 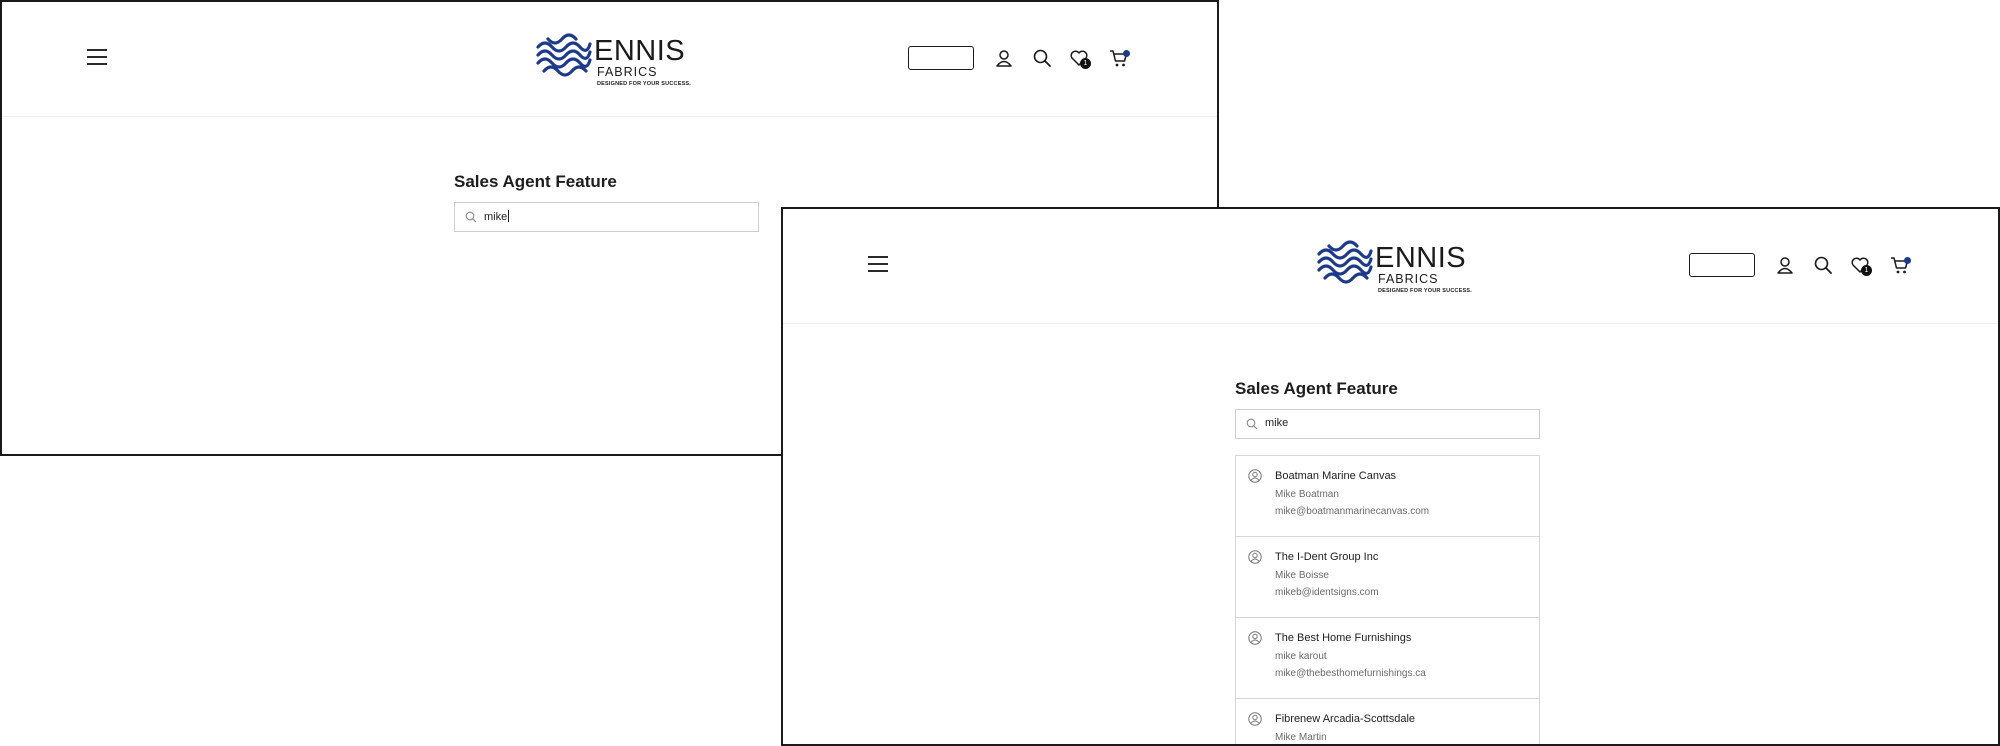 What do you see at coordinates (1307, 494) in the screenshot?
I see `result-person: Mike Boatman` at bounding box center [1307, 494].